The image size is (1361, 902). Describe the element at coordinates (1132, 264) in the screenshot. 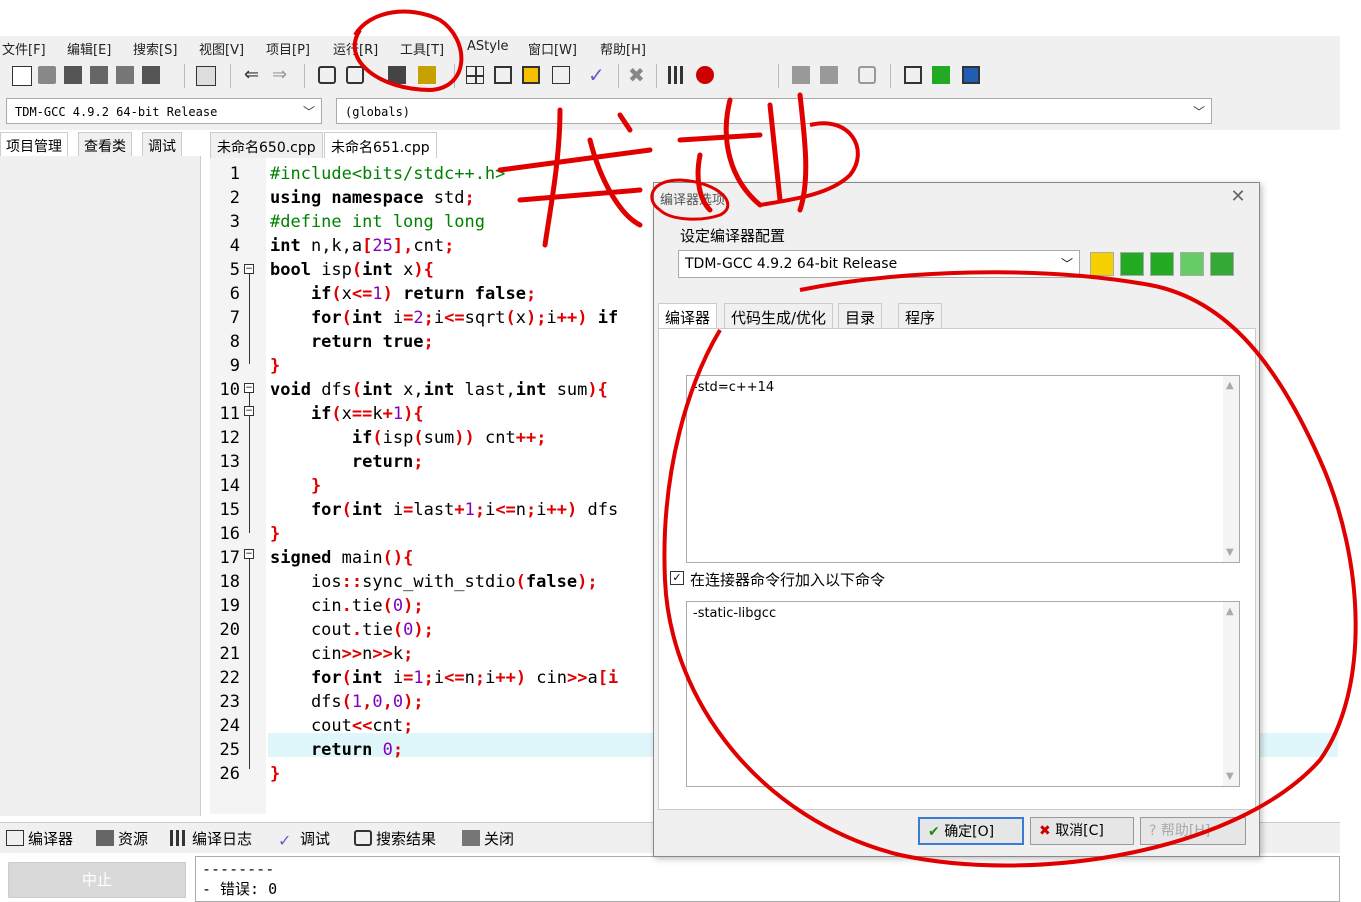

I see `add-config-icon` at that location.